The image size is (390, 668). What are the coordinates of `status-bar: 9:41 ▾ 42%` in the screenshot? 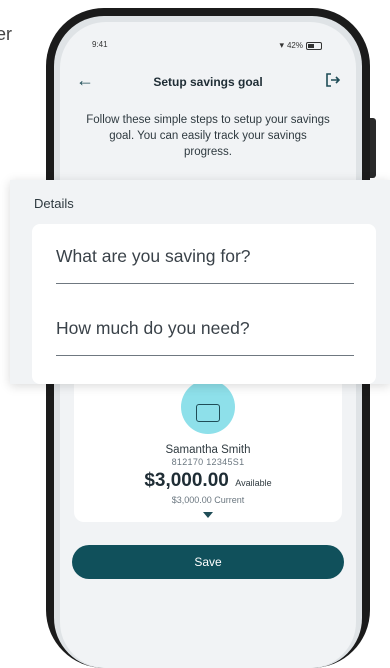 It's located at (208, 47).